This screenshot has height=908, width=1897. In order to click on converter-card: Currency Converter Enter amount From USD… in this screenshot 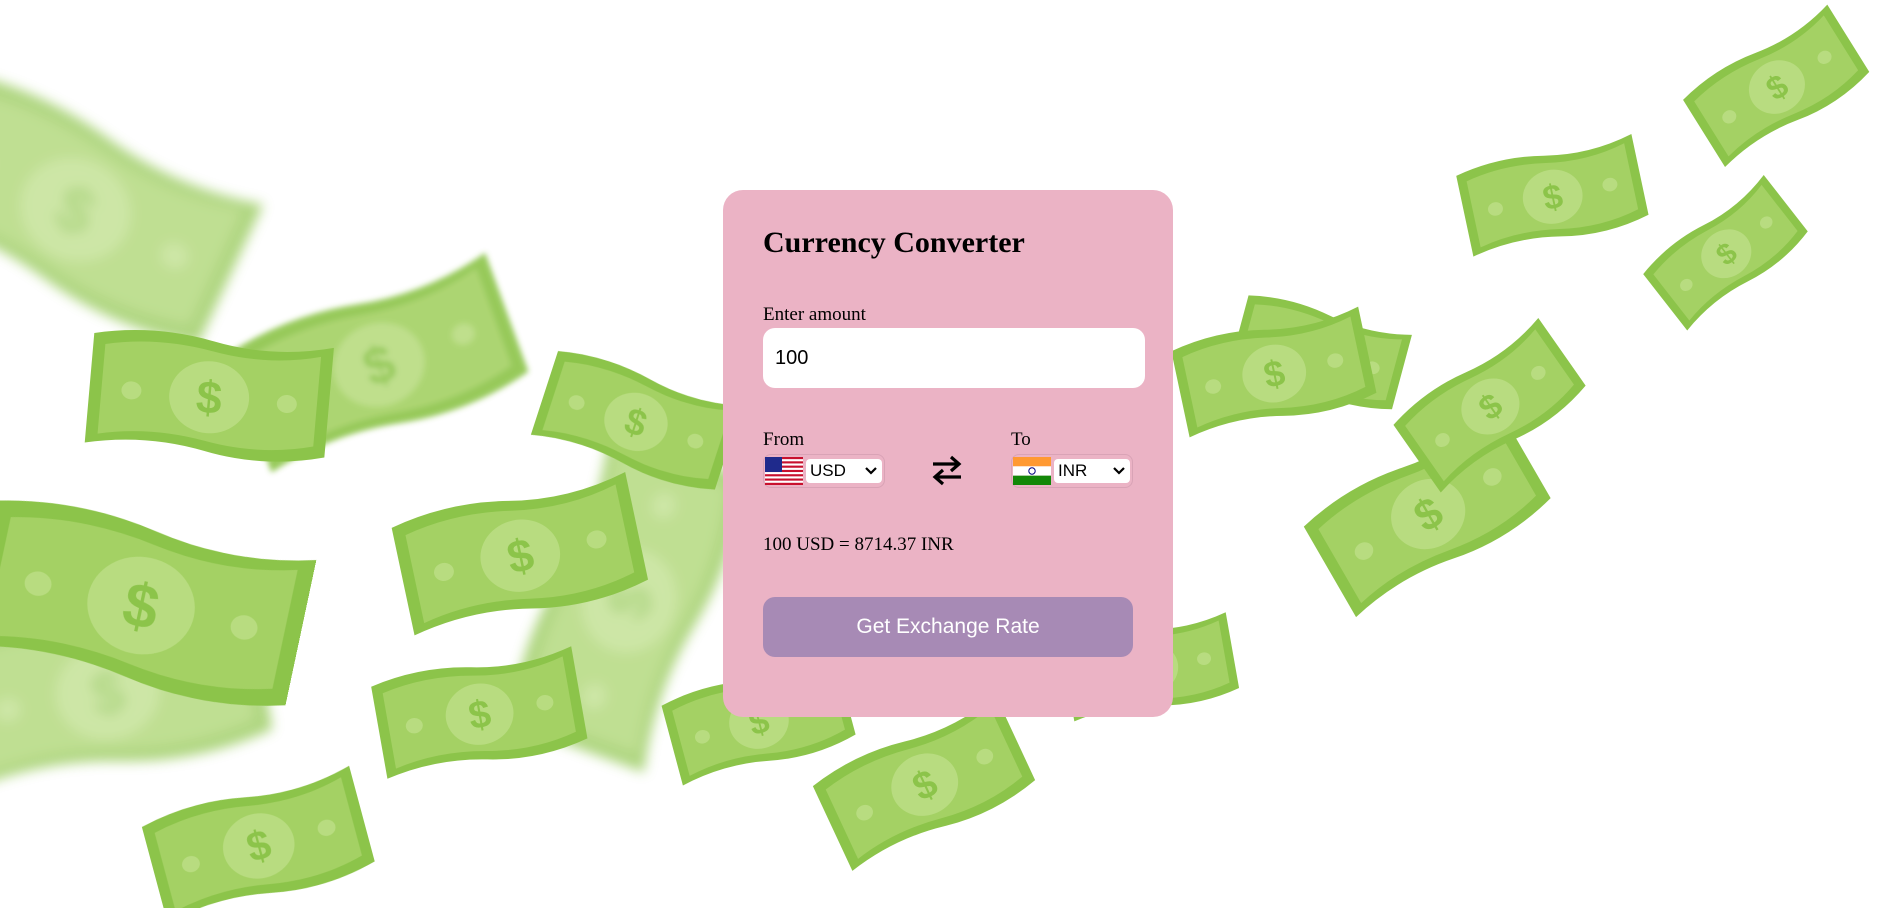, I will do `click(948, 453)`.